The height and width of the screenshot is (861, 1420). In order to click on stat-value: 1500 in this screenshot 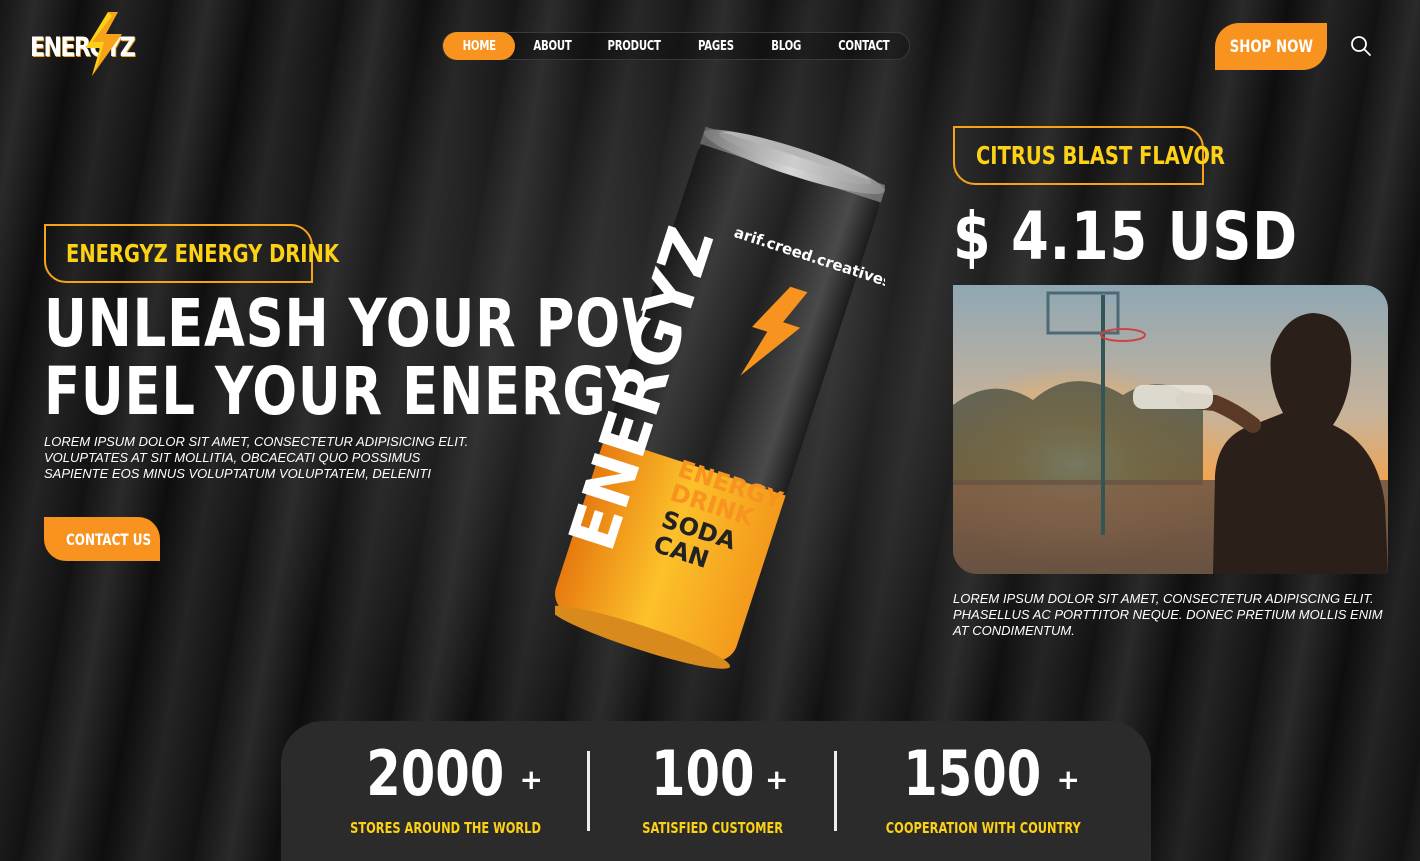, I will do `click(972, 773)`.